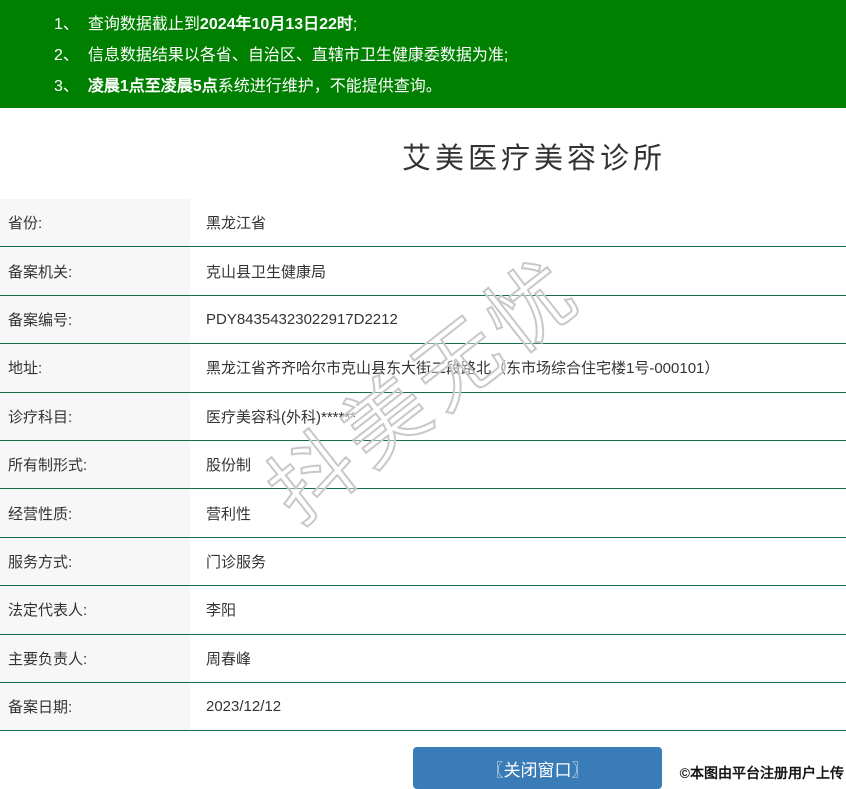  Describe the element at coordinates (236, 224) in the screenshot. I see `field-value: 黑龙江省` at that location.